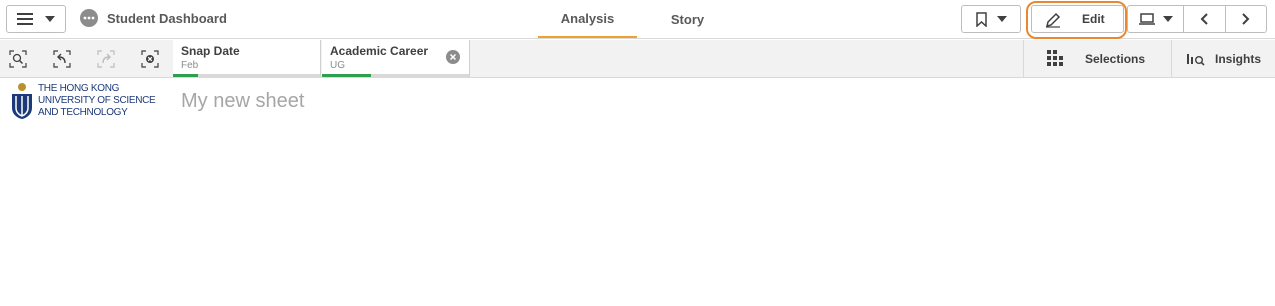 This screenshot has height=306, width=1275. Describe the element at coordinates (337, 65) in the screenshot. I see `chip-field-value: UG` at that location.